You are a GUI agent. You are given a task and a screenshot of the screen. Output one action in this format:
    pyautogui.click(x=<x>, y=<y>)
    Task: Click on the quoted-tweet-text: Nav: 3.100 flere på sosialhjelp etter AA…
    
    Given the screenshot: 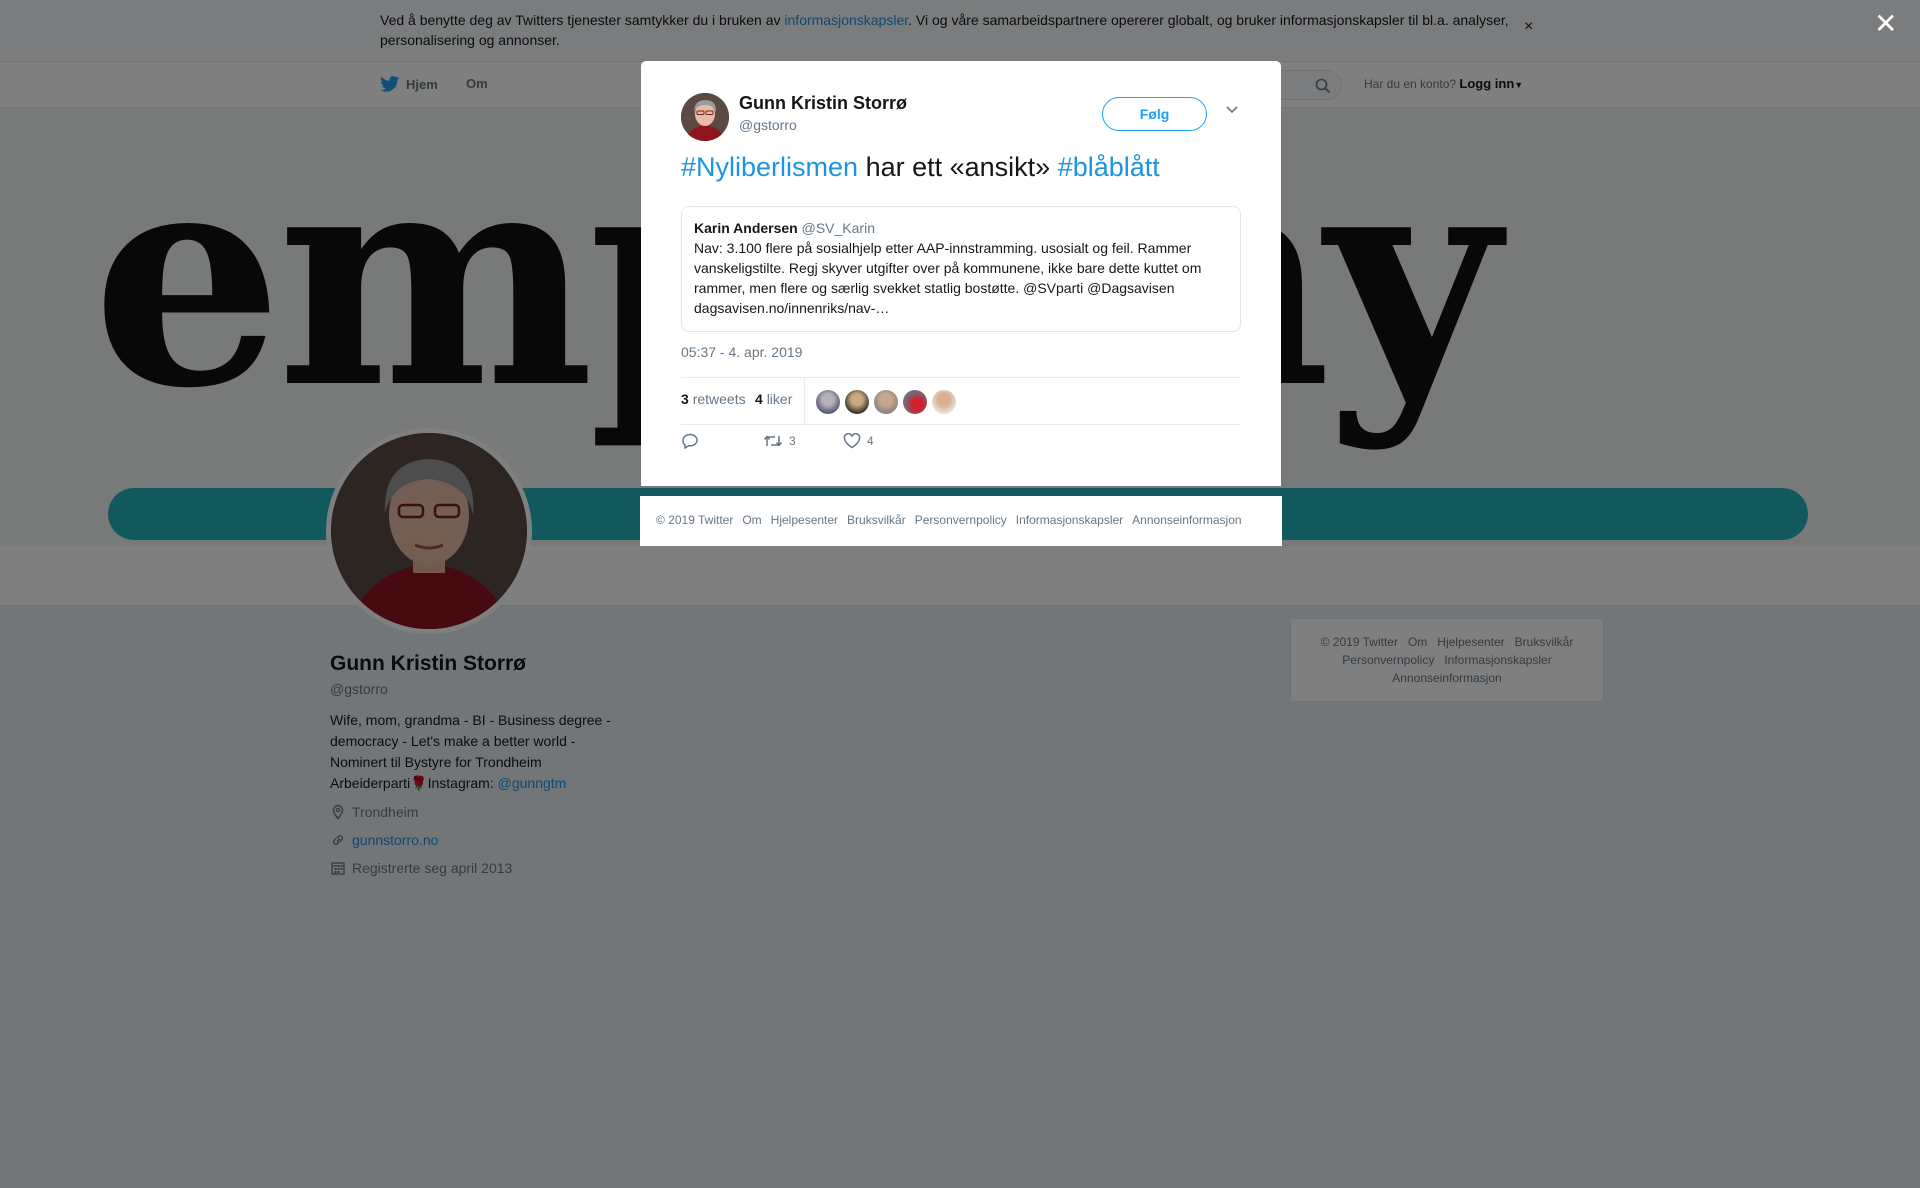 What is the action you would take?
    pyautogui.click(x=948, y=278)
    